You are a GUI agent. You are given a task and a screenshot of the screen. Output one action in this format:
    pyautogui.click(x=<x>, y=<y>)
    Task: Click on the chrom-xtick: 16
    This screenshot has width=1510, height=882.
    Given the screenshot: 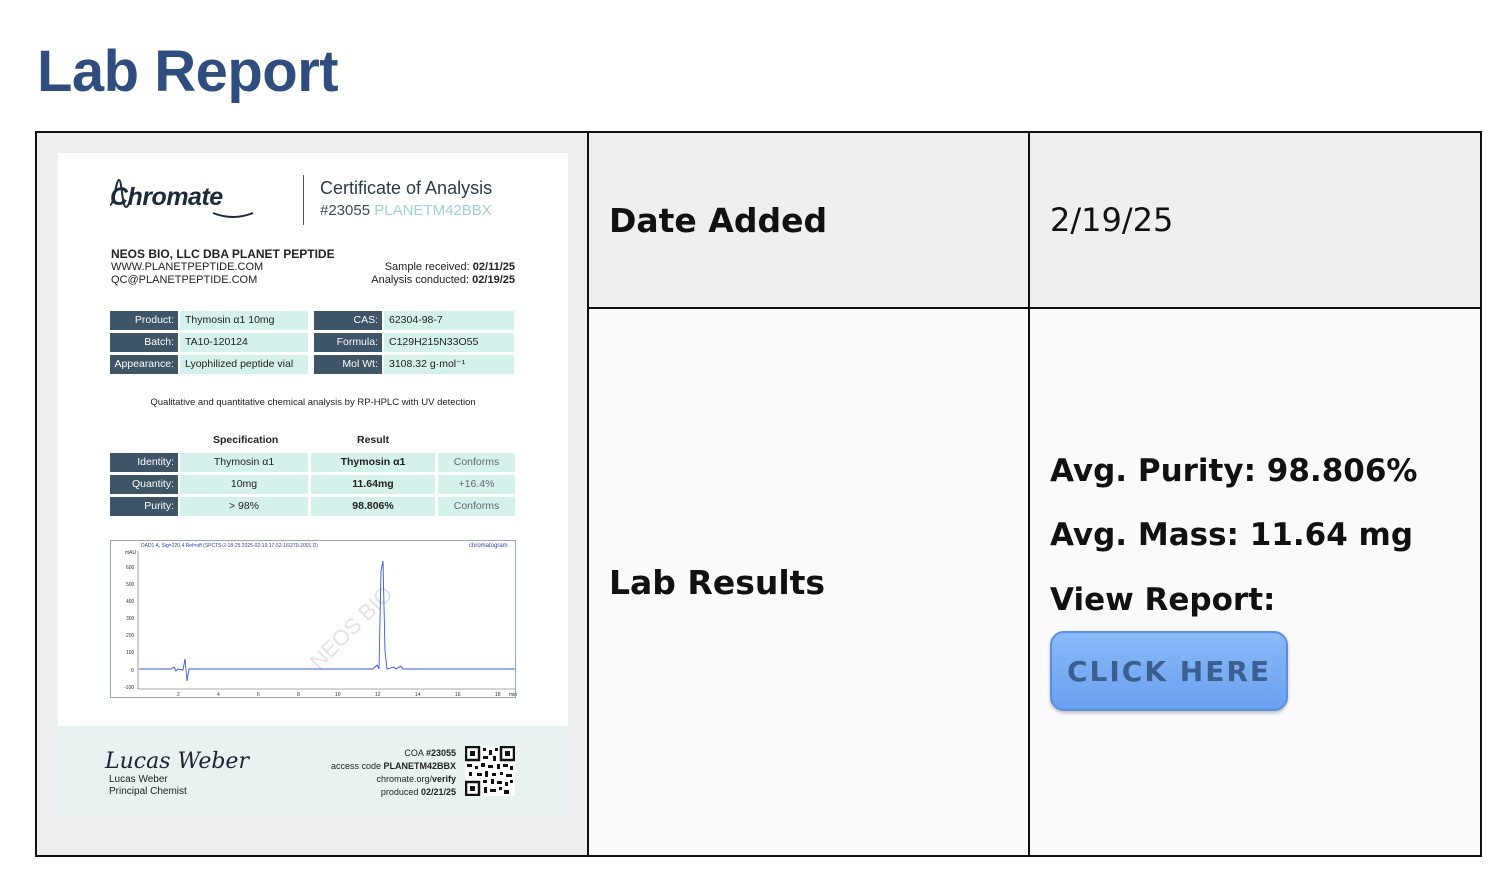 What is the action you would take?
    pyautogui.click(x=458, y=695)
    